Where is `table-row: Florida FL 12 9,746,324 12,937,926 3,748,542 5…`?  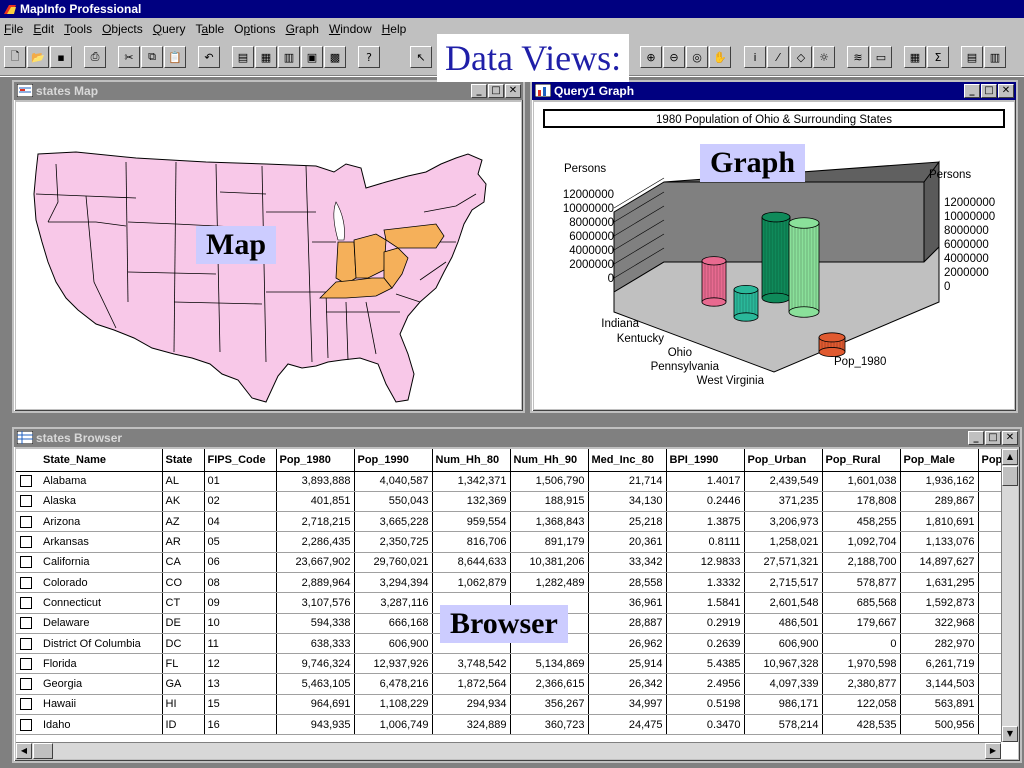 table-row: Florida FL 12 9,746,324 12,937,926 3,748,542 5… is located at coordinates (512, 664).